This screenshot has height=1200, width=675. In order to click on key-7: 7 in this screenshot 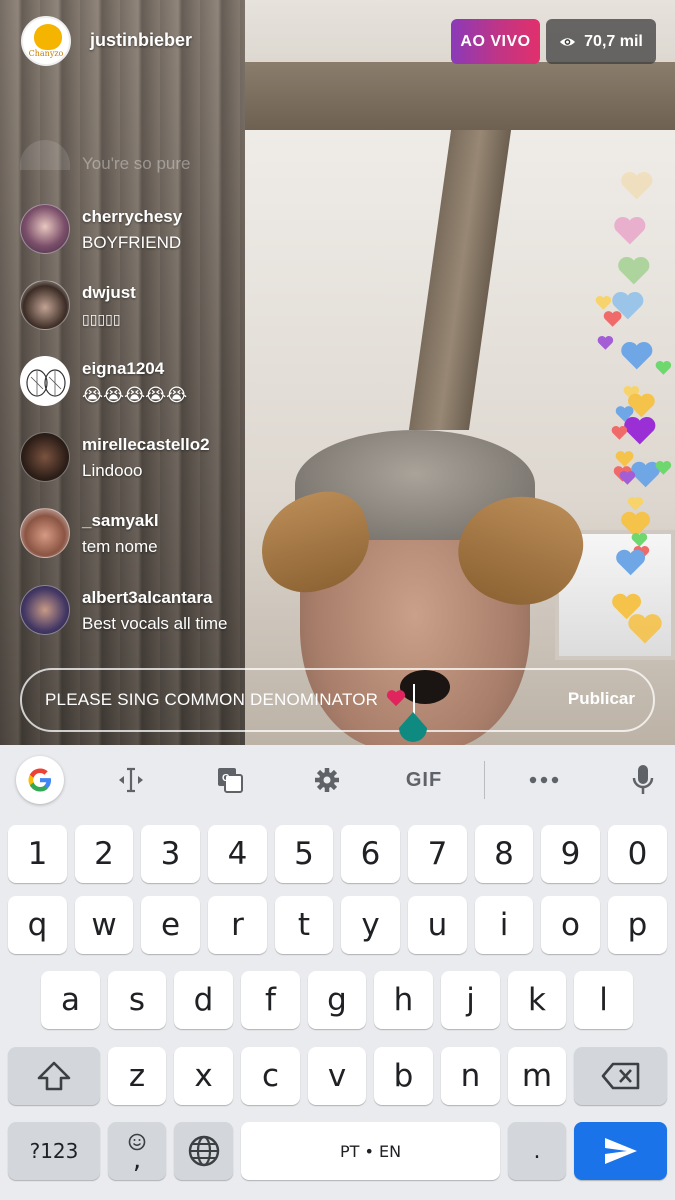, I will do `click(437, 854)`.